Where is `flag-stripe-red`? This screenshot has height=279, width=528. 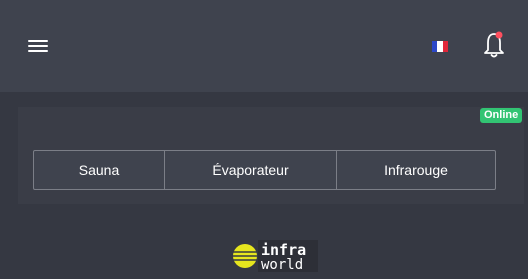
flag-stripe-red is located at coordinates (445, 46).